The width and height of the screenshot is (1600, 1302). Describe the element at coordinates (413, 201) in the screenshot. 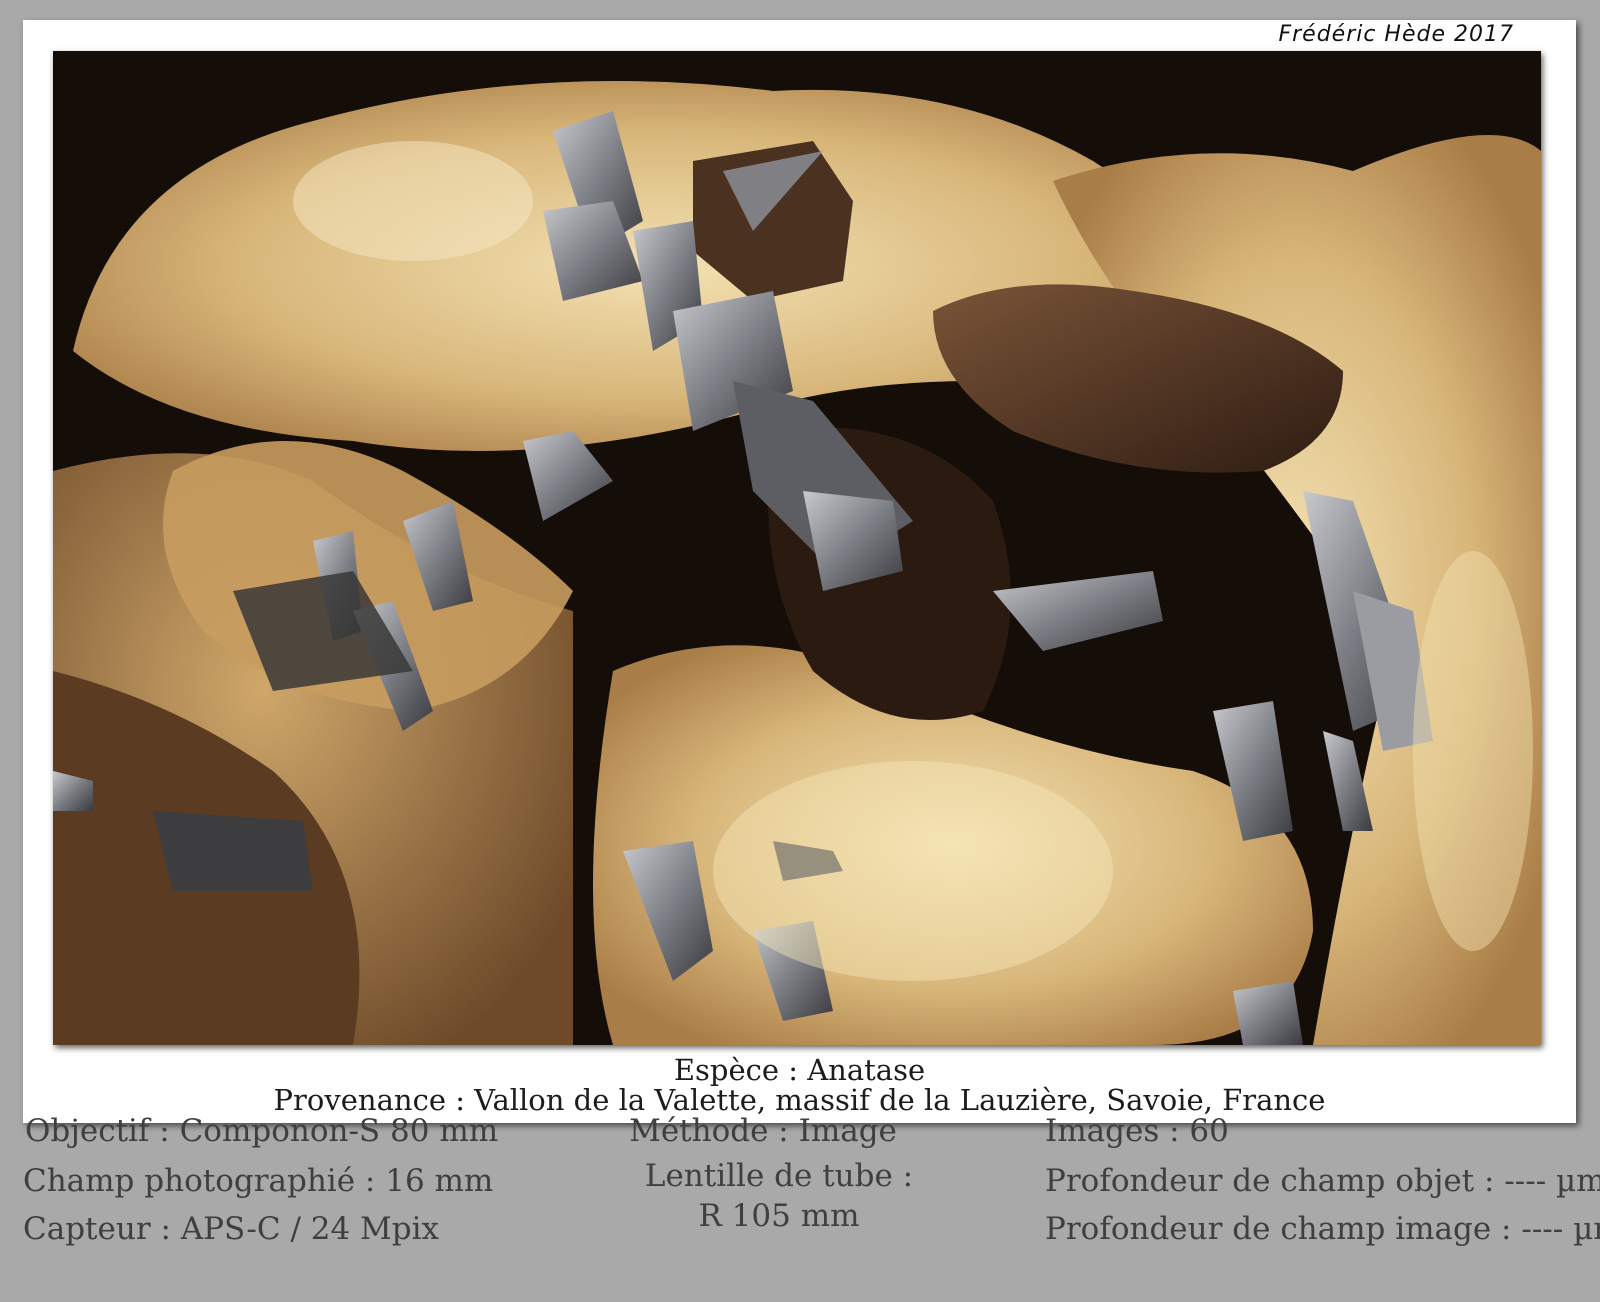

I see `matrix-highlight-upper` at that location.